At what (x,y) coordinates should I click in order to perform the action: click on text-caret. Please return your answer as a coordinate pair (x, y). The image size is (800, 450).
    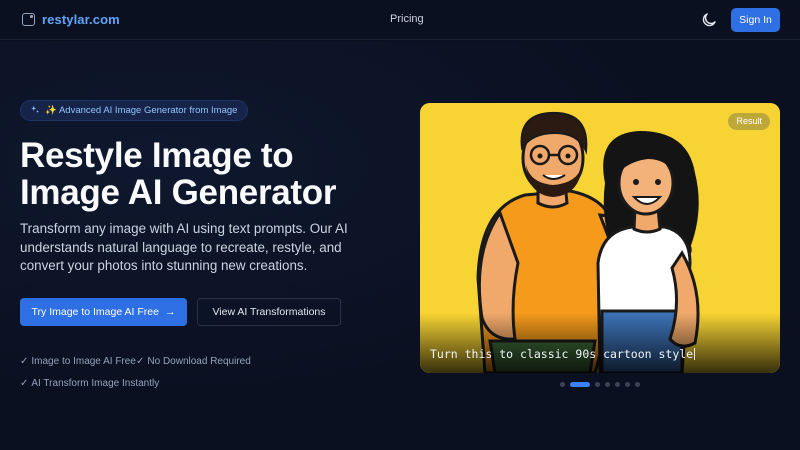
    Looking at the image, I should click on (695, 354).